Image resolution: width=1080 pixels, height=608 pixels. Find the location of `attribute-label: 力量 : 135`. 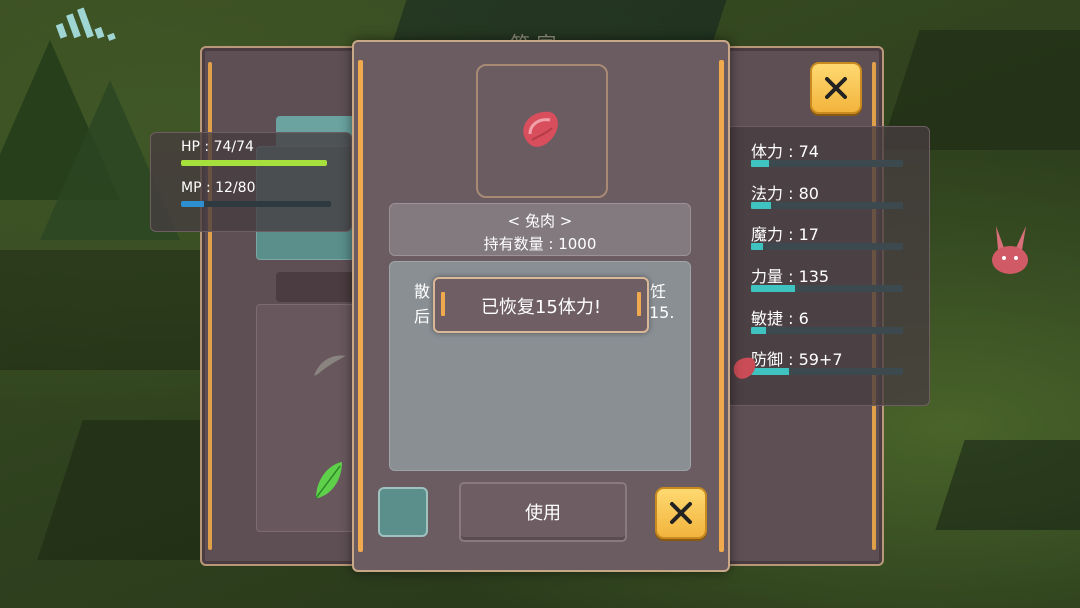

attribute-label: 力量 : 135 is located at coordinates (790, 276).